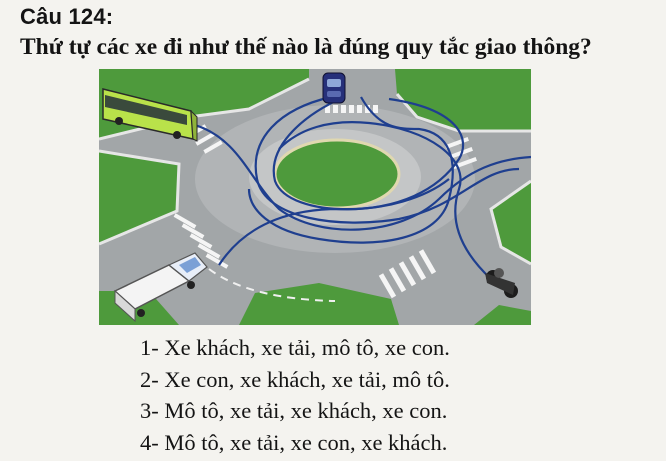  Describe the element at coordinates (400, 380) in the screenshot. I see `answer-option-2: 2- Xe con, xe khách, xe tải, mô tô.` at that location.